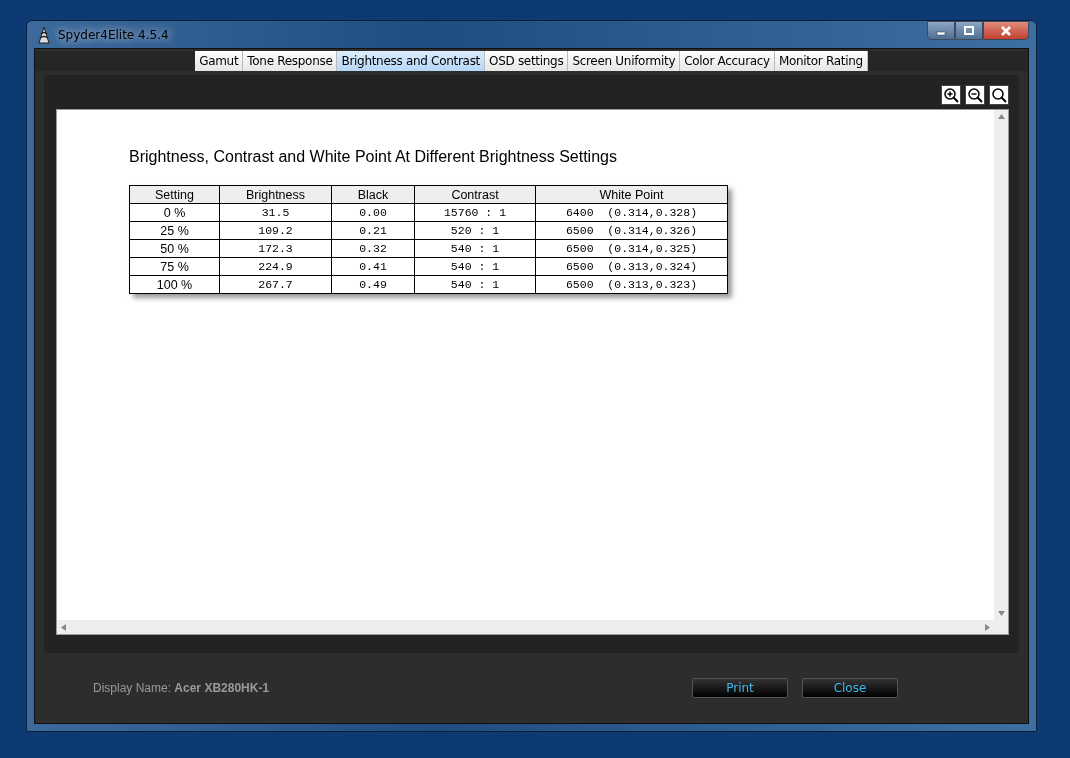 Image resolution: width=1070 pixels, height=758 pixels. I want to click on maximize-button, so click(969, 30).